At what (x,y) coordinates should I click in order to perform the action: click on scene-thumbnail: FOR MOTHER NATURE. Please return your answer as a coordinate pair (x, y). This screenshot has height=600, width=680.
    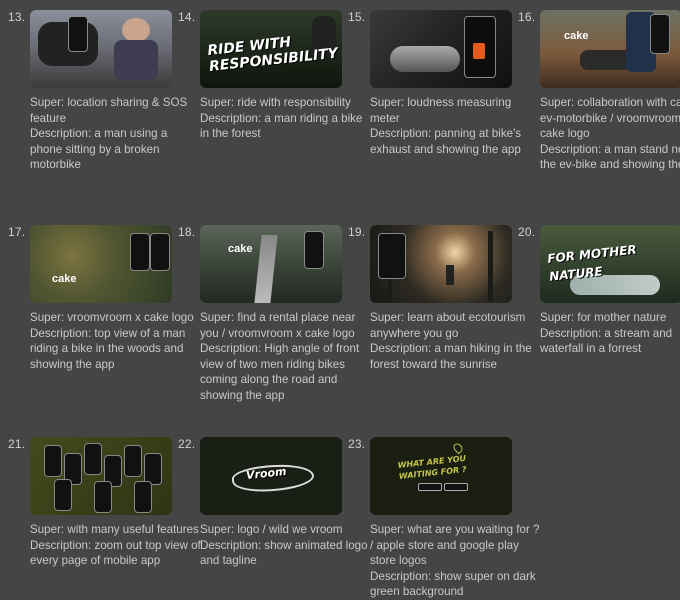
    Looking at the image, I should click on (610, 264).